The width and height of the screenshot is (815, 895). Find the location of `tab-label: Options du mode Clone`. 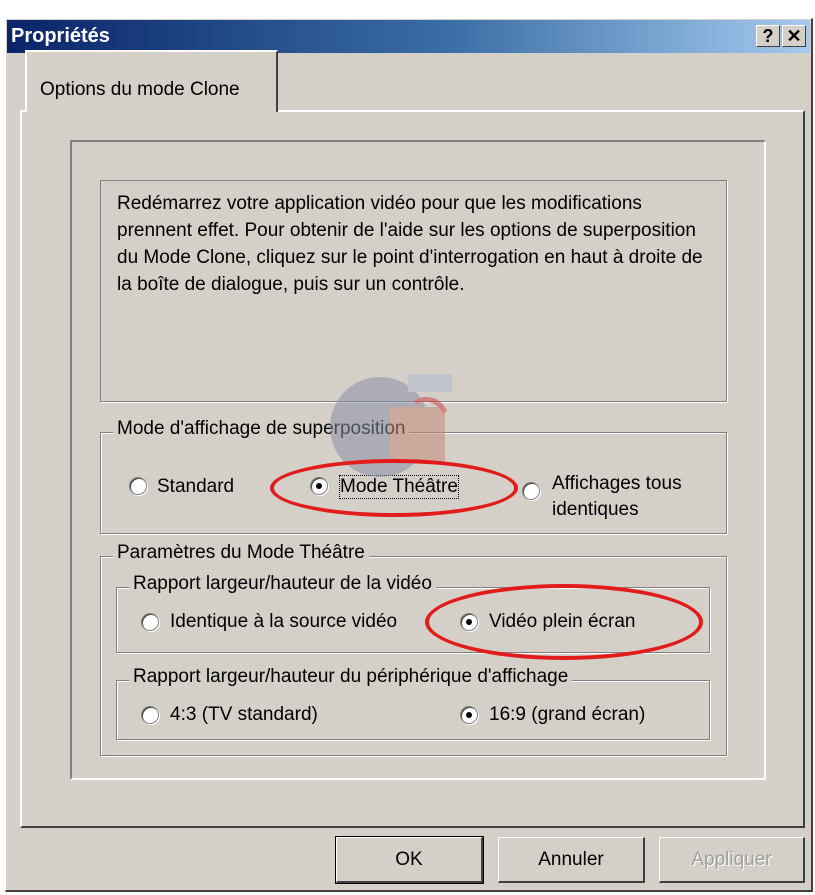

tab-label: Options du mode Clone is located at coordinates (140, 89).